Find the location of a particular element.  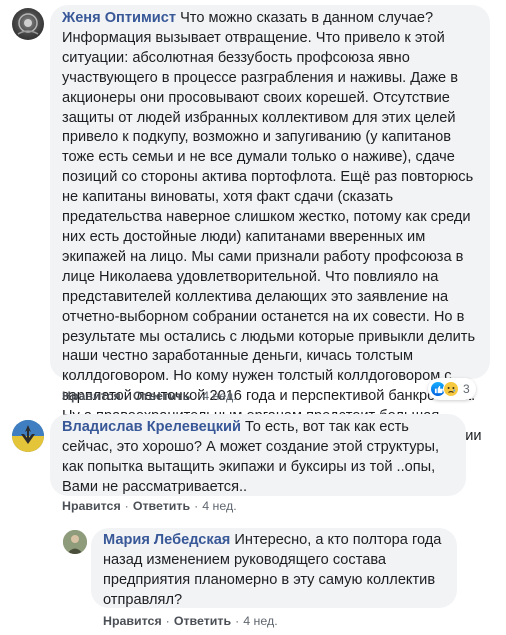

comment-author: Владислав Крелевецкий is located at coordinates (151, 427).